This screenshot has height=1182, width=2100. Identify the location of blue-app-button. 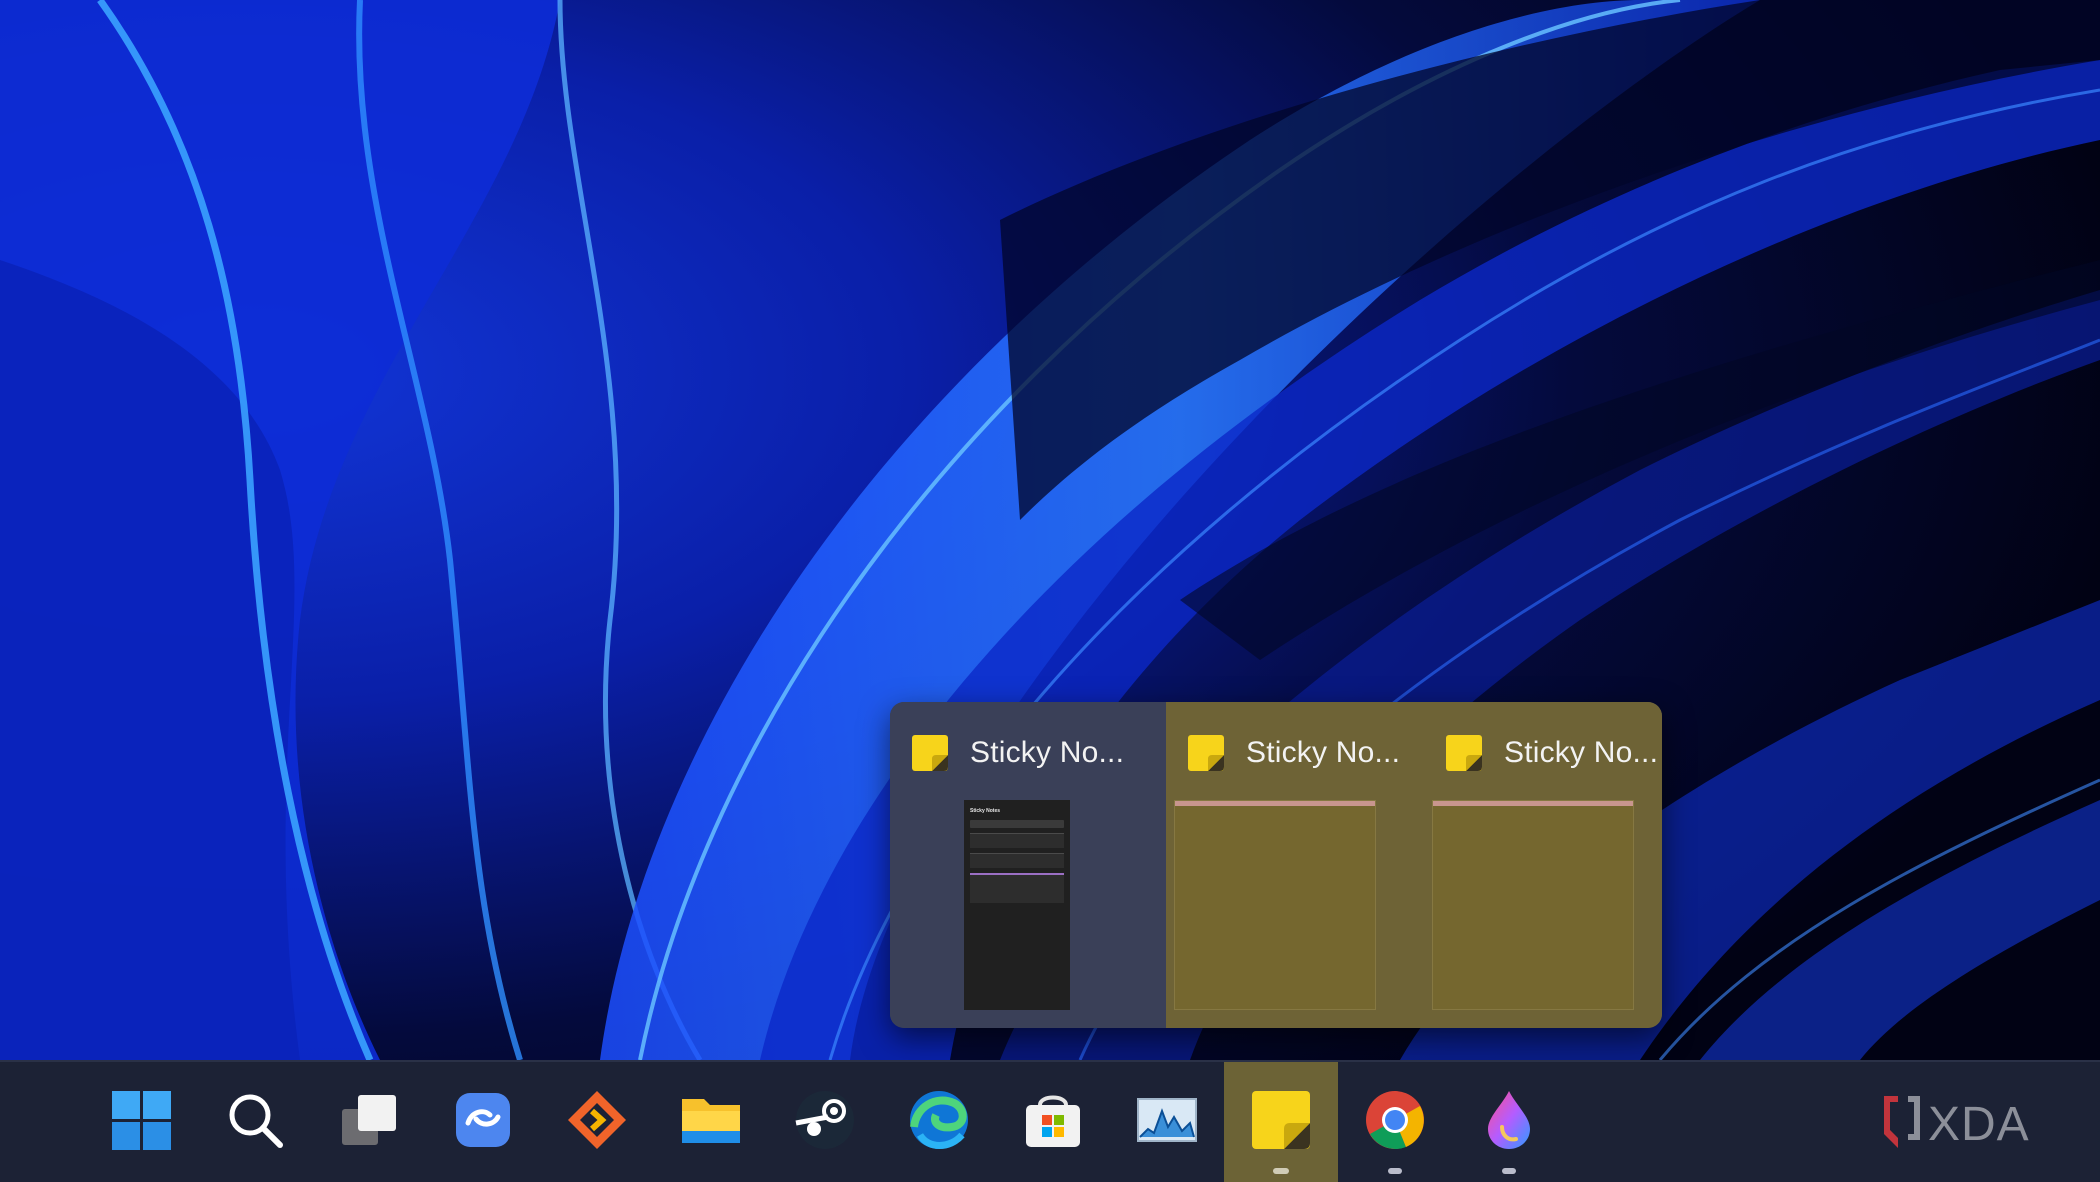
(483, 1122).